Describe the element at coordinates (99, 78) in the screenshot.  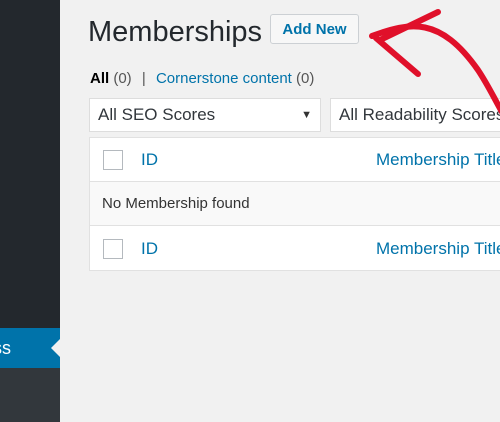
I see `view-all-link: All` at that location.